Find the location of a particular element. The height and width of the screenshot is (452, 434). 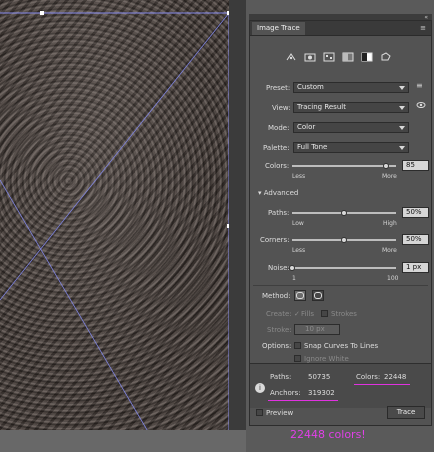

trace-button: Trace is located at coordinates (406, 412).